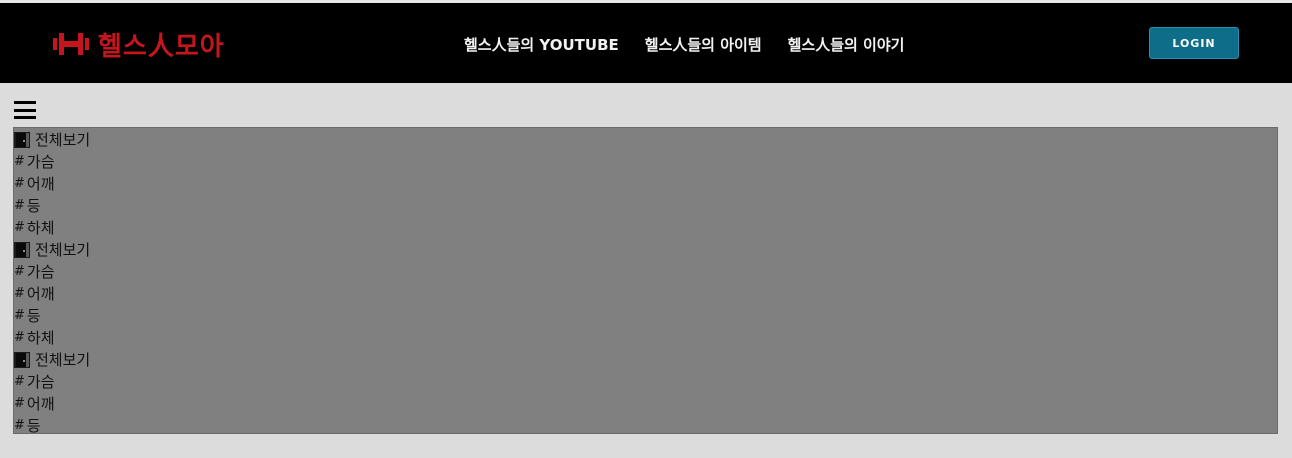 The height and width of the screenshot is (458, 1292). I want to click on dumbbell-icon, so click(71, 44).